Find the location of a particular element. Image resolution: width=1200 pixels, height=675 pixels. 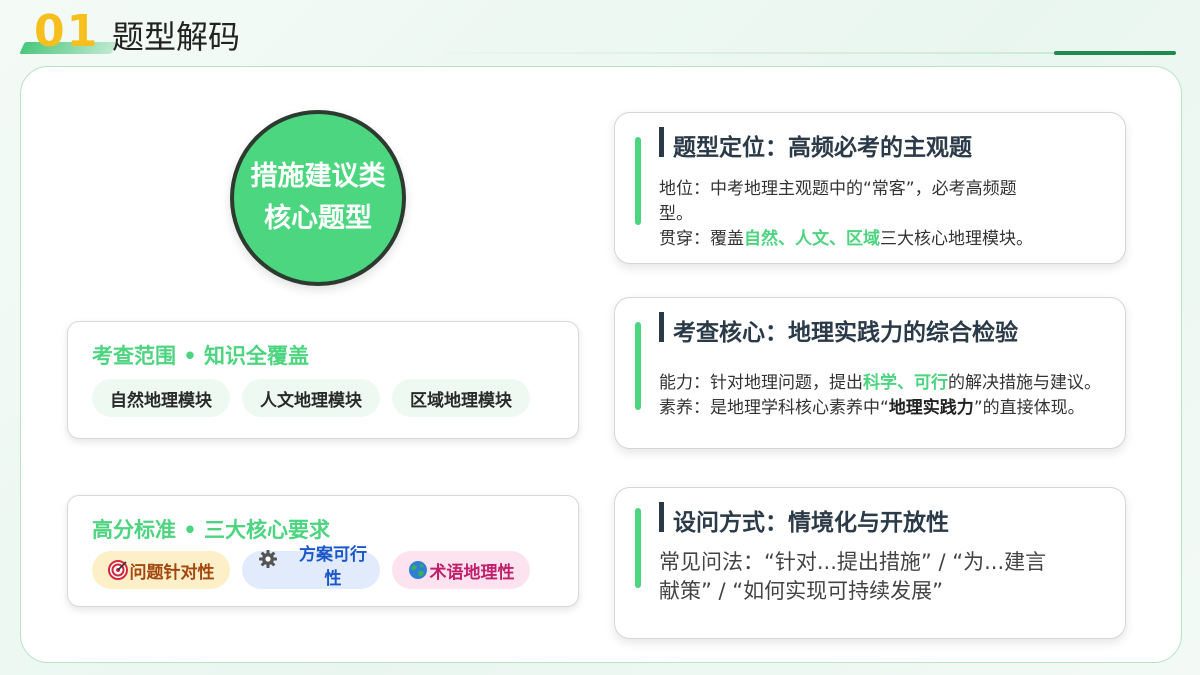

tag-feasibility: 方案可行 性 is located at coordinates (311, 567).